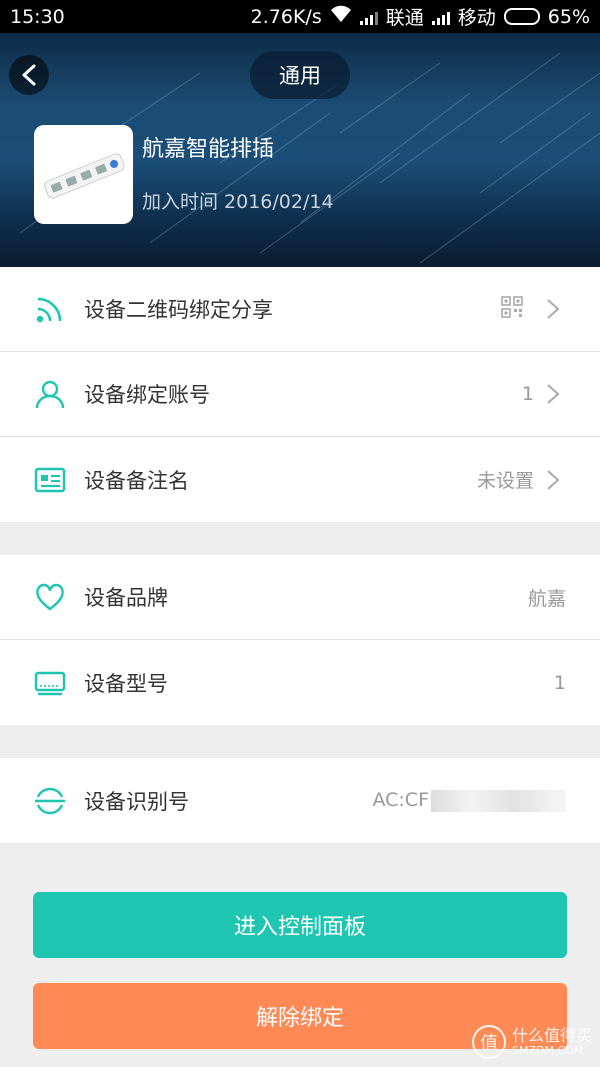 This screenshot has width=600, height=1067. I want to click on row-label: 设备绑定账号, so click(147, 395).